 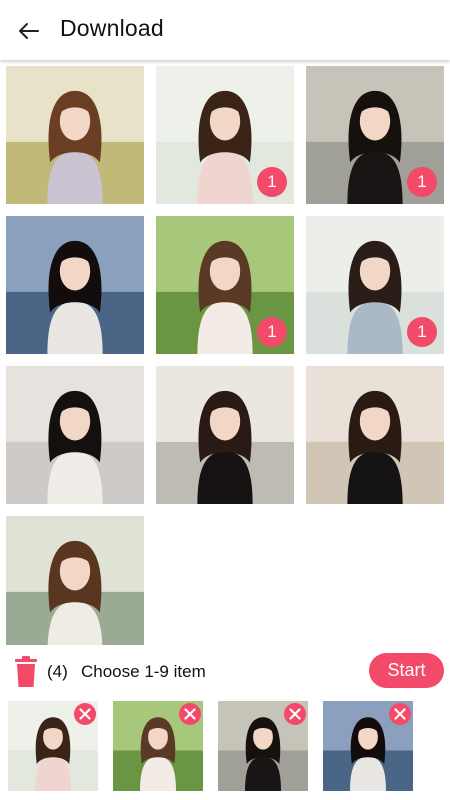 What do you see at coordinates (406, 670) in the screenshot?
I see `start-button: Start` at bounding box center [406, 670].